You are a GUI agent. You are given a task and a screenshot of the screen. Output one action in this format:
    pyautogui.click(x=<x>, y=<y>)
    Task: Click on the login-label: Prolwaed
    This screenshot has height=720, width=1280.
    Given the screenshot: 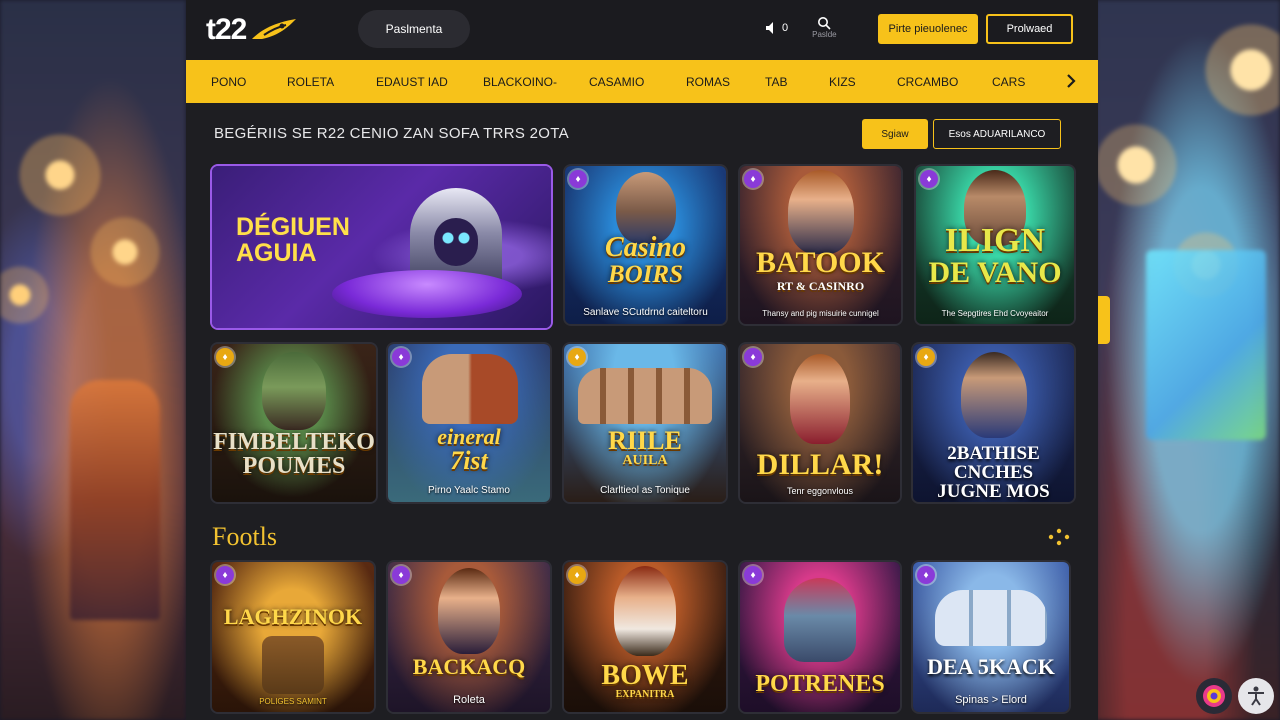 What is the action you would take?
    pyautogui.click(x=1029, y=29)
    